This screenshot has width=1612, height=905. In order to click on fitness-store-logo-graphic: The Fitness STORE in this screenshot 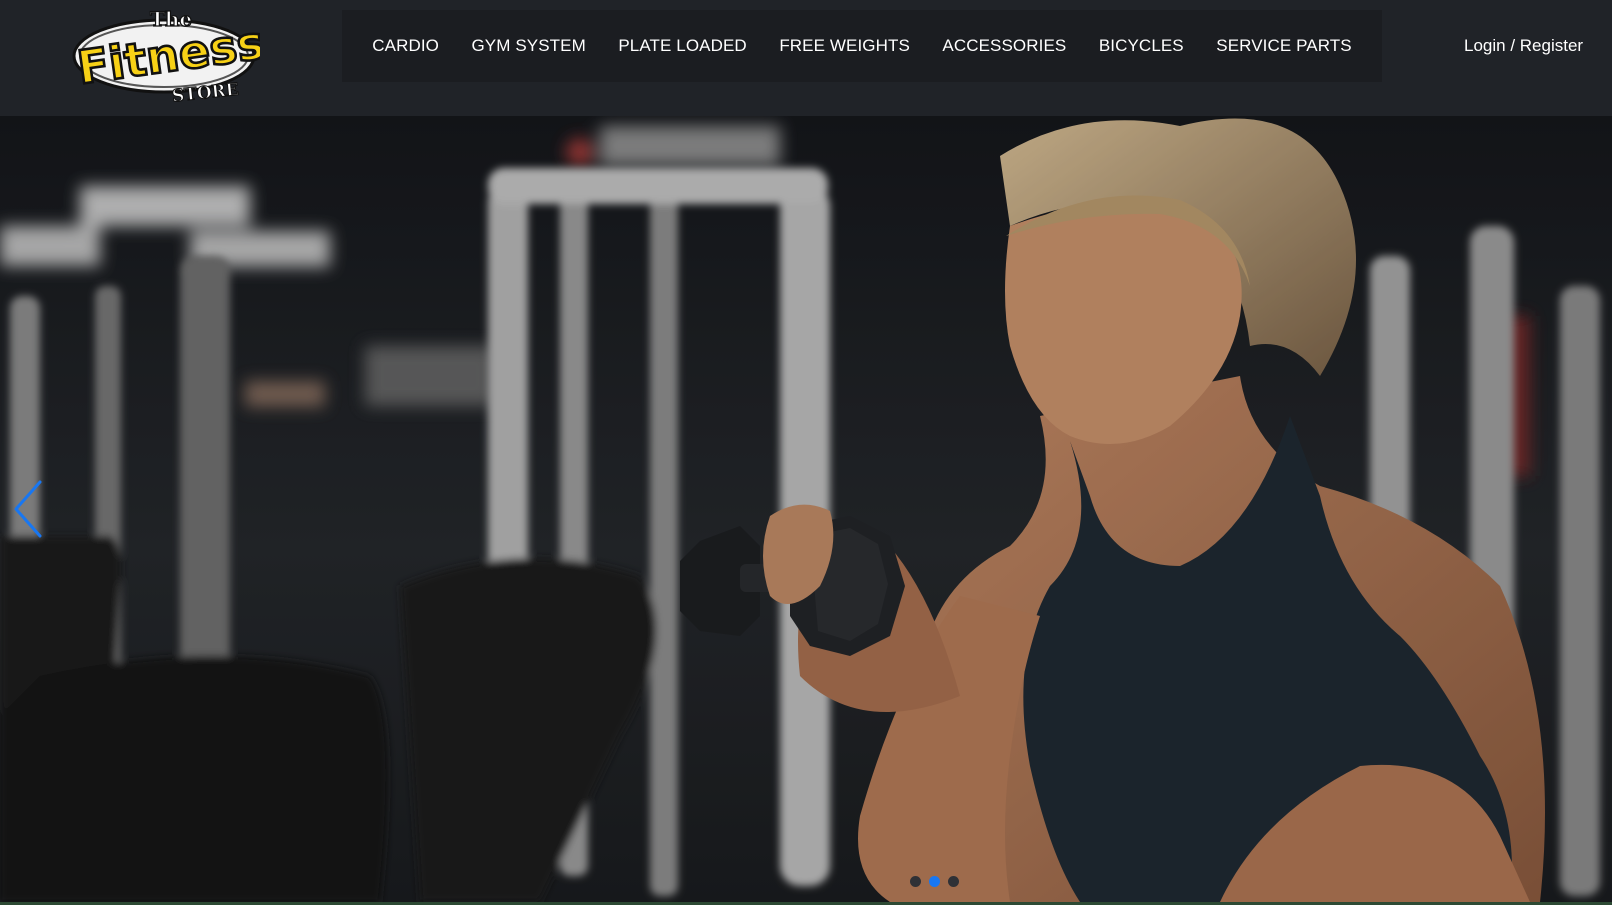, I will do `click(170, 56)`.